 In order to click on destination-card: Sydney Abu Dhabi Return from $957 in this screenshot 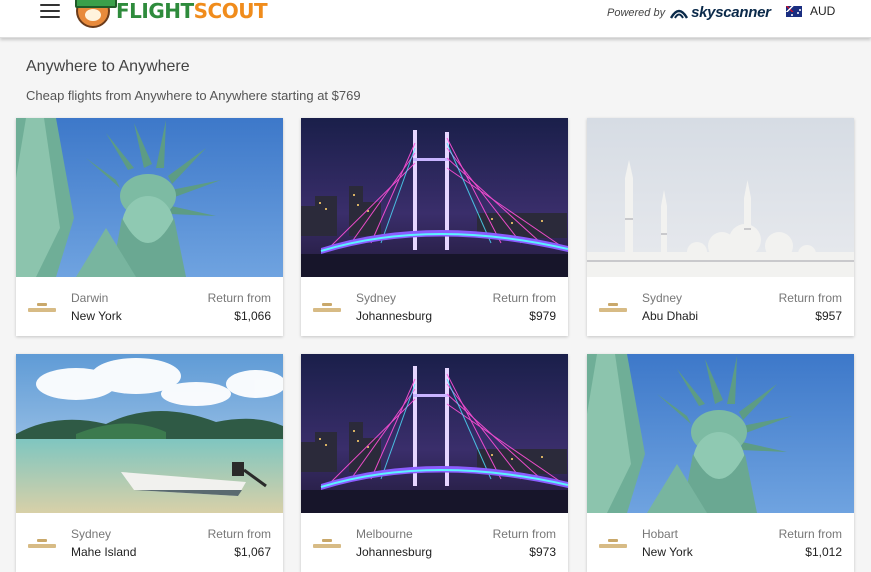, I will do `click(720, 227)`.